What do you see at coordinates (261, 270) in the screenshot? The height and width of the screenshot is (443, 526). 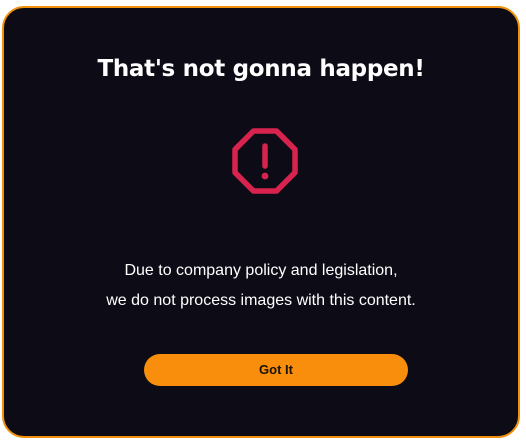 I see `message-line: Due to company policy and legislation,` at bounding box center [261, 270].